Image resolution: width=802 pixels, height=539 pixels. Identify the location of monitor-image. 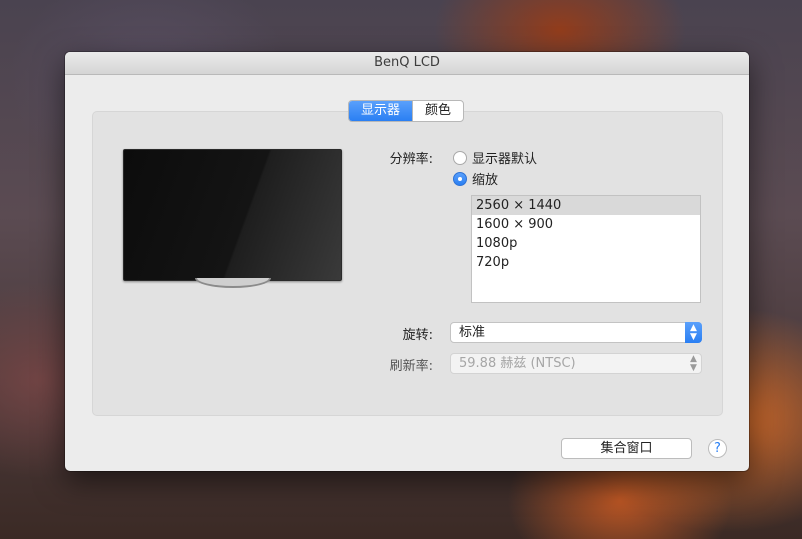
(232, 215).